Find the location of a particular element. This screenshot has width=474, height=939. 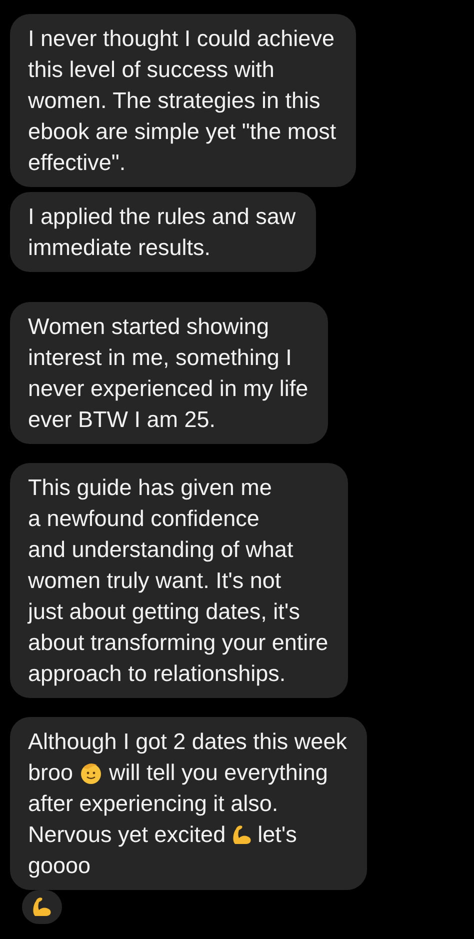

message-text: I never thought I could achieve this level of success with women. The strategies in this ebook are simple yet "the most effective". is located at coordinates (182, 101).